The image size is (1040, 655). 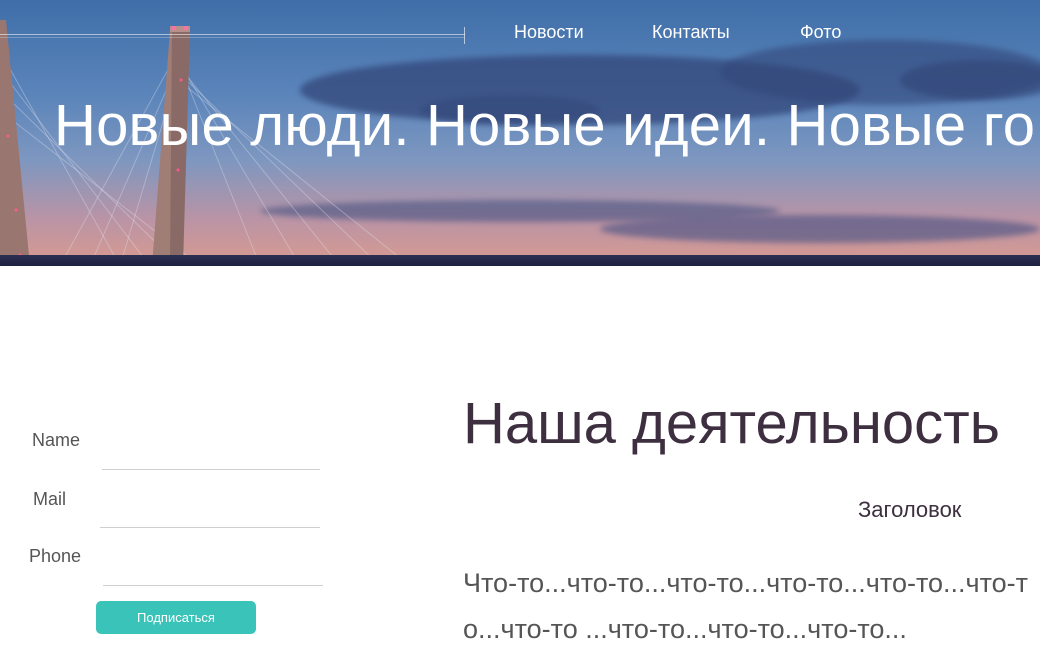 I want to click on horizon, so click(x=520, y=260).